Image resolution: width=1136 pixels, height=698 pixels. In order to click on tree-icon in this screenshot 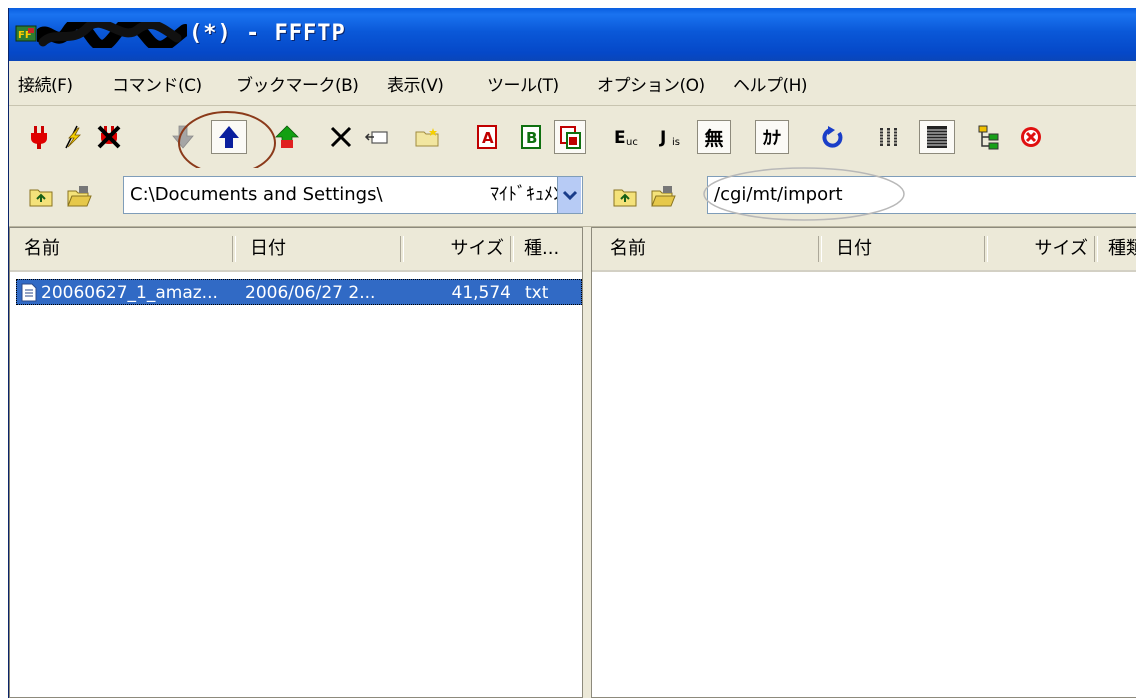, I will do `click(988, 137)`.